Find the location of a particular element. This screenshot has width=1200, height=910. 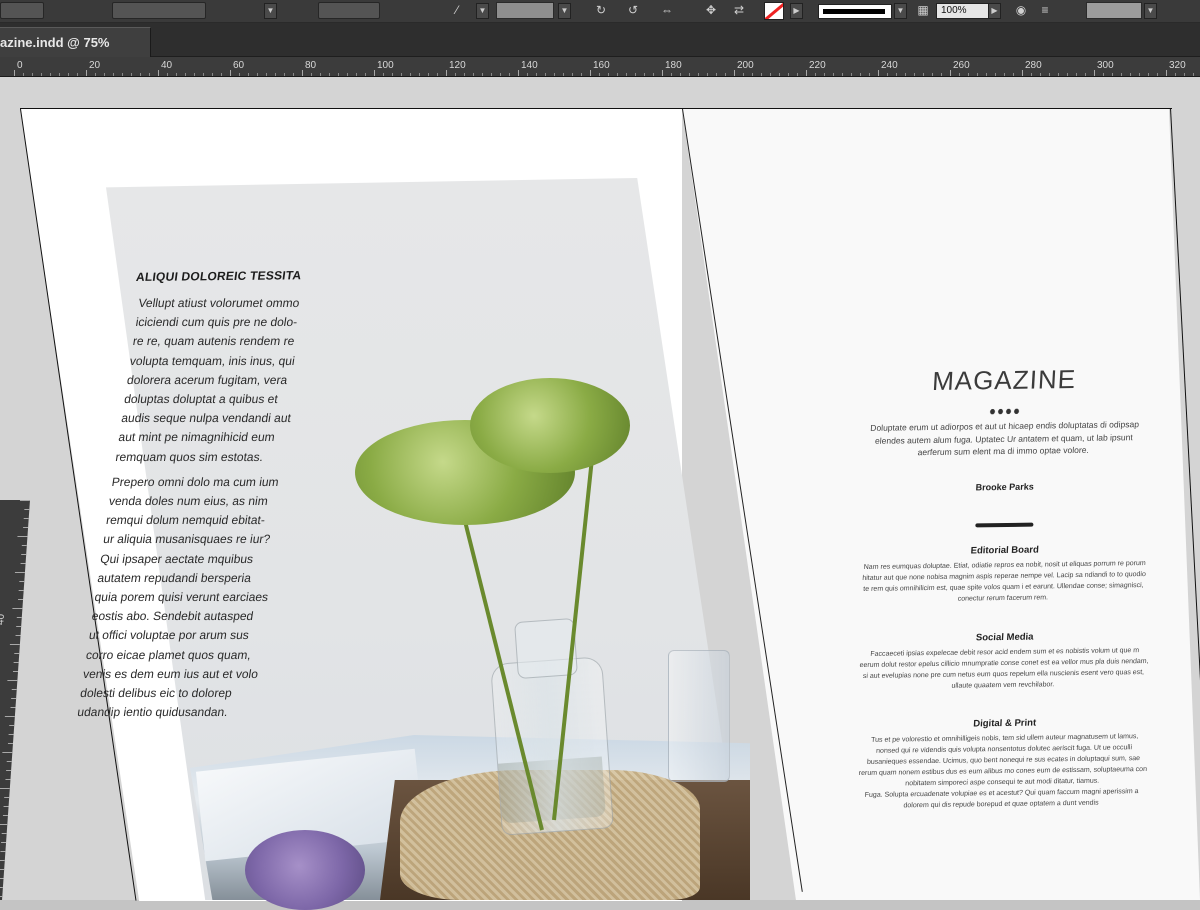

reference-point-field is located at coordinates (22, 10).